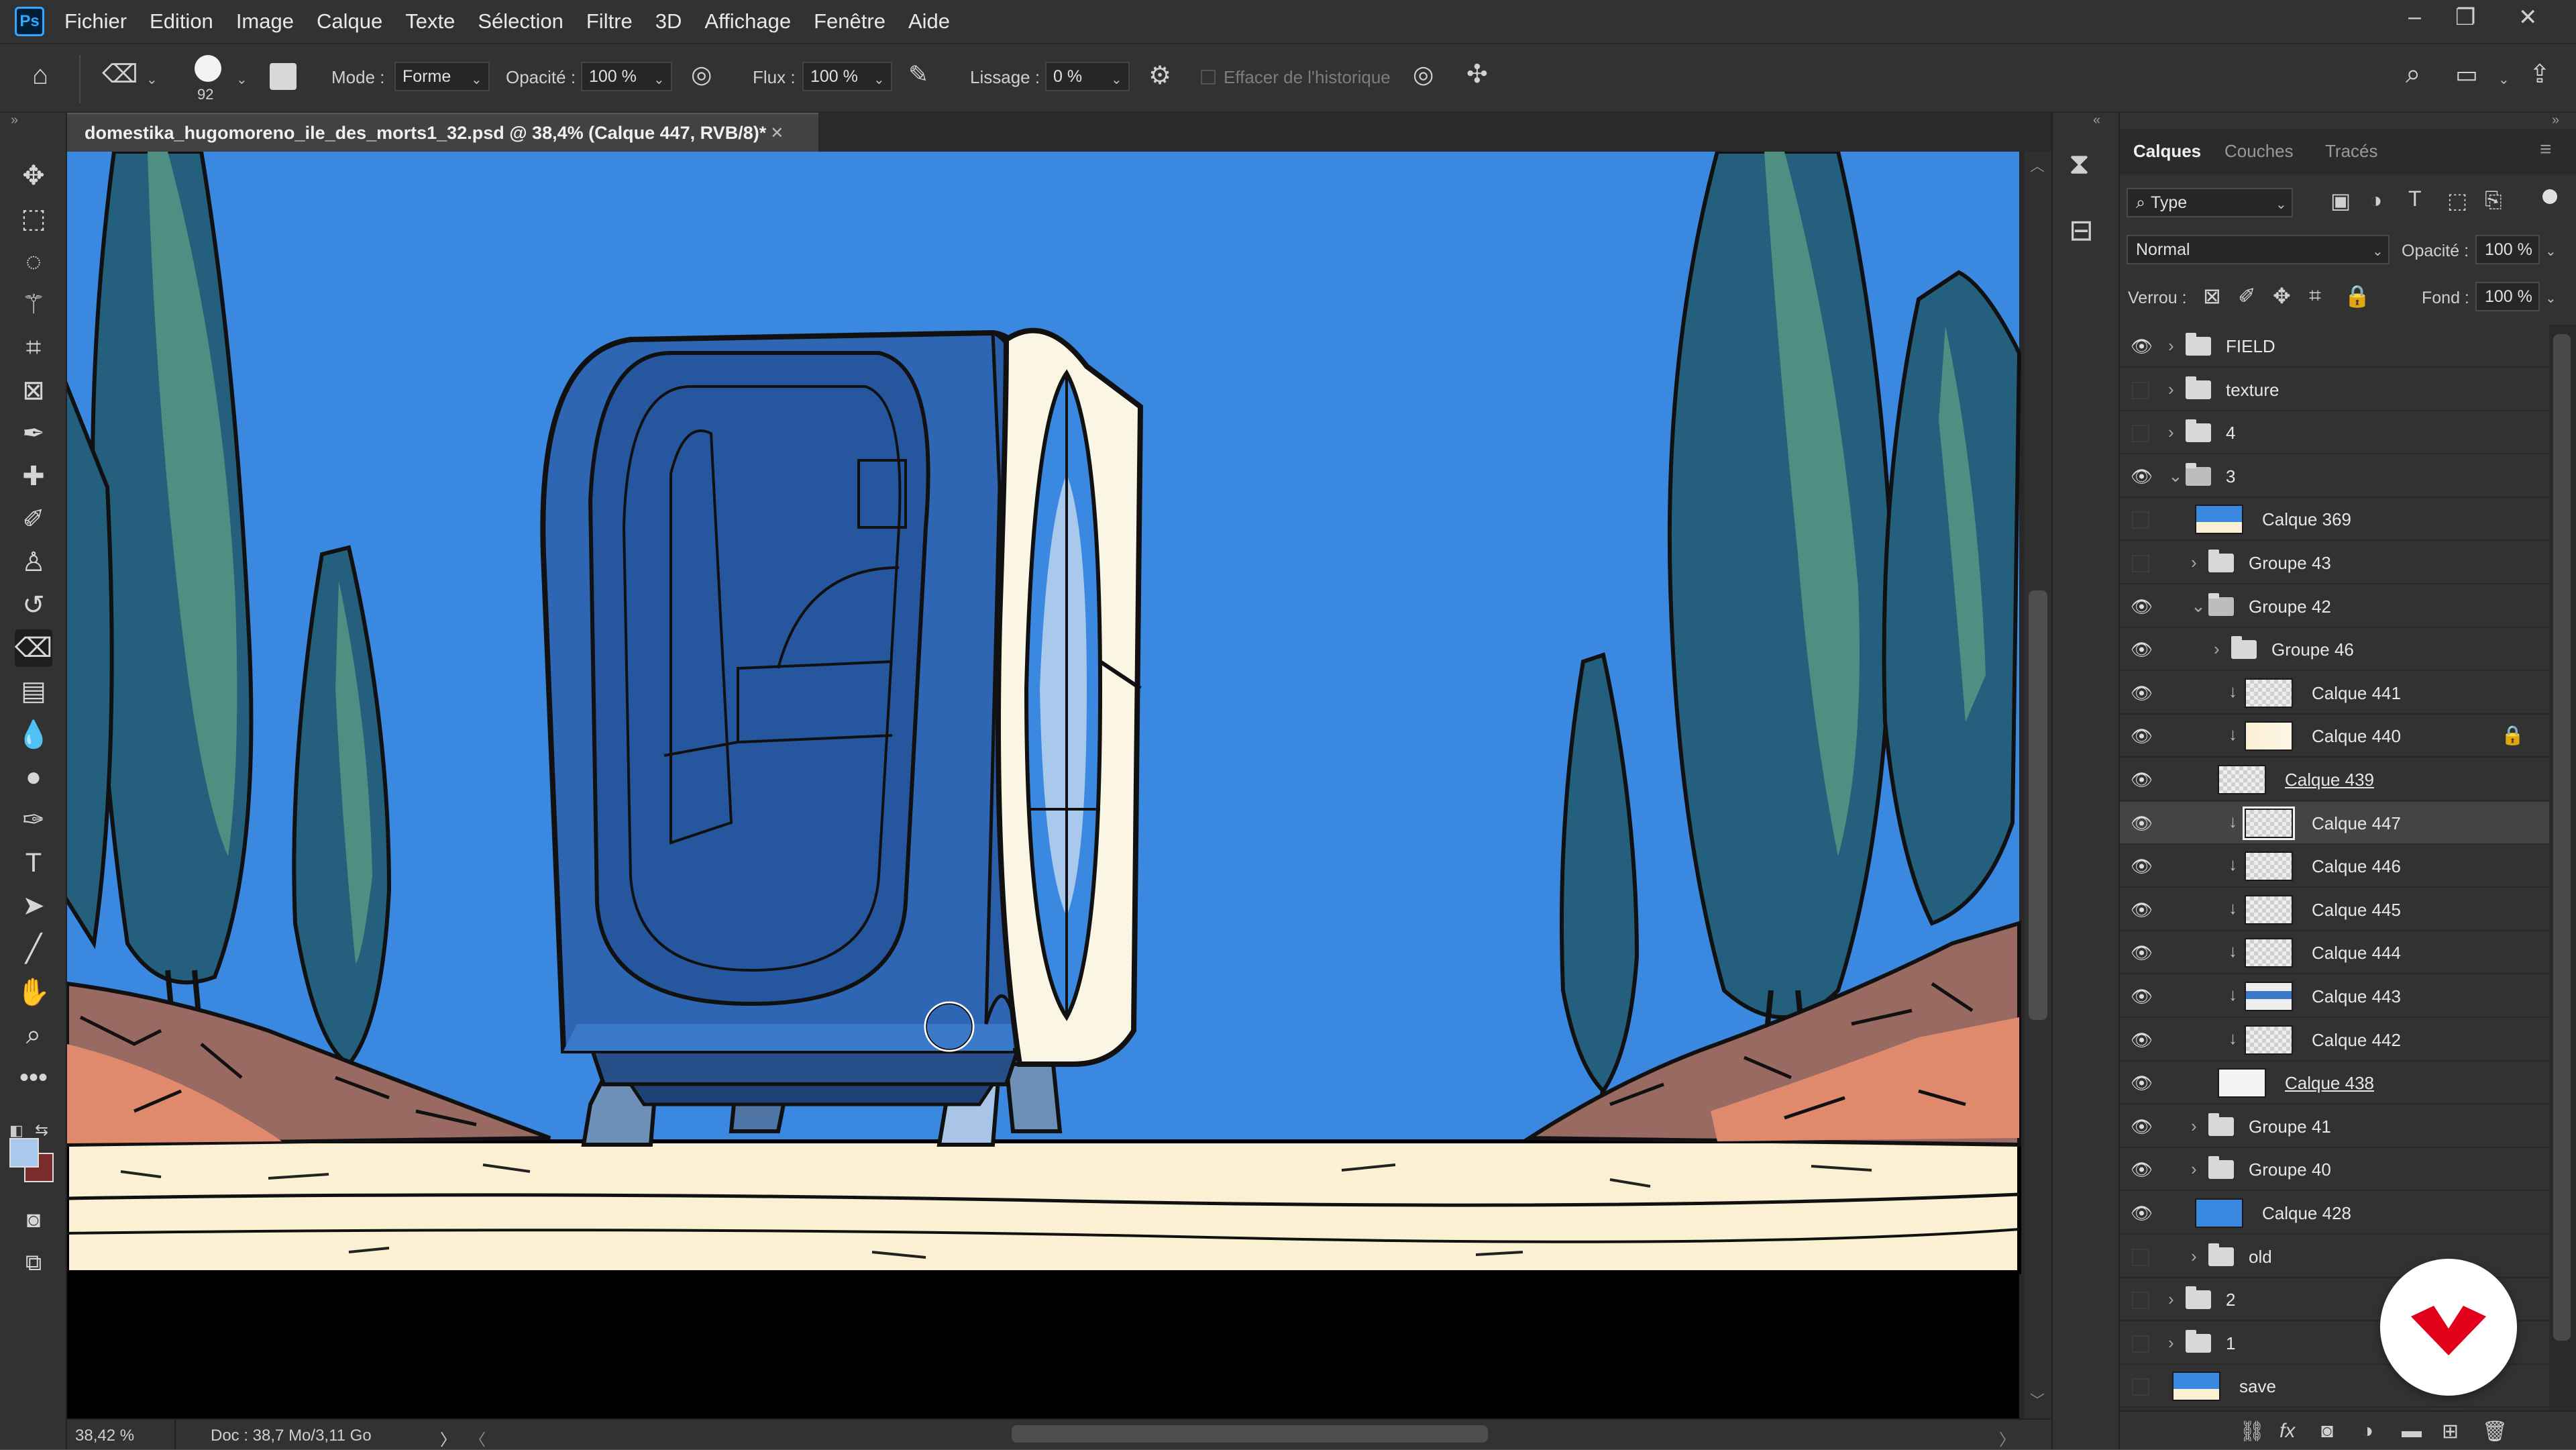  Describe the element at coordinates (2356, 1040) in the screenshot. I see `layer-name: Calque 442` at that location.